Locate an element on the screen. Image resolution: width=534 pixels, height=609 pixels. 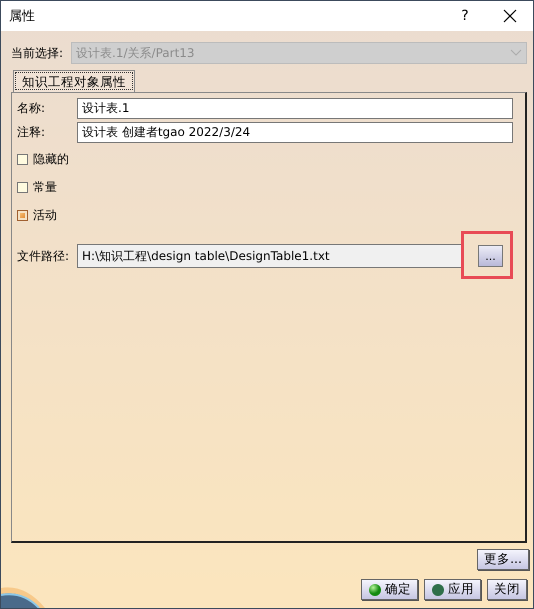
planet-drawing is located at coordinates (23, 597).